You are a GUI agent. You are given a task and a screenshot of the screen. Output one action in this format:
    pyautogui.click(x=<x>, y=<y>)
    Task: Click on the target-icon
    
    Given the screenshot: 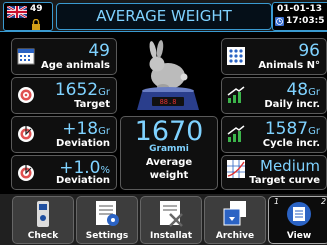 What is the action you would take?
    pyautogui.click(x=26, y=97)
    